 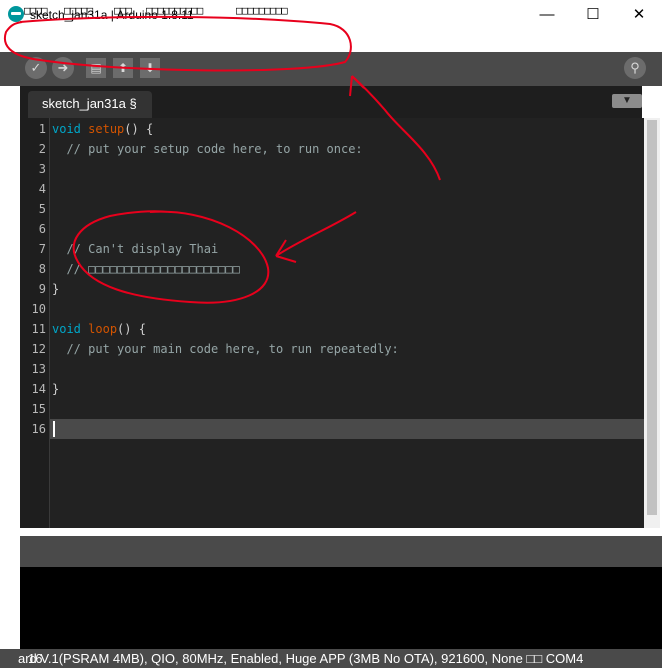 What do you see at coordinates (106, 129) in the screenshot?
I see `function-name: setup` at bounding box center [106, 129].